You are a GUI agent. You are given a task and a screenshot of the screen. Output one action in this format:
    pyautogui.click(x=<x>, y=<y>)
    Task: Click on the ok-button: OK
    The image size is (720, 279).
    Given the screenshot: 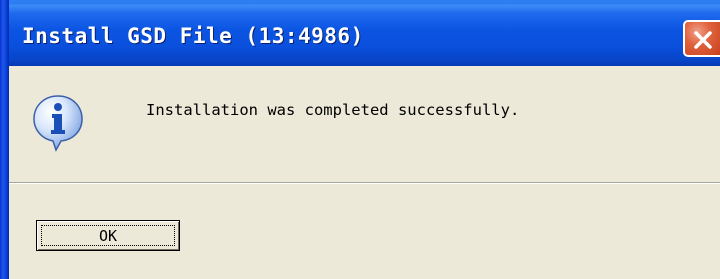 What is the action you would take?
    pyautogui.click(x=108, y=235)
    